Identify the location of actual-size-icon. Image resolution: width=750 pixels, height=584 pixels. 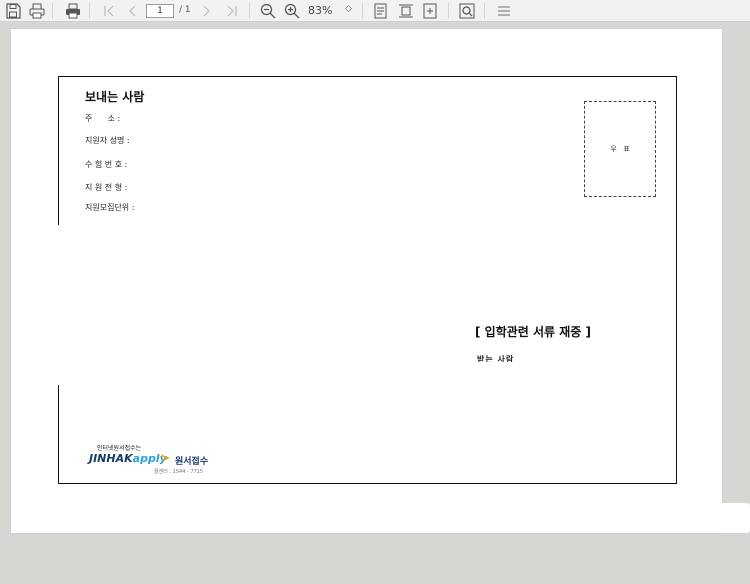
(430, 11).